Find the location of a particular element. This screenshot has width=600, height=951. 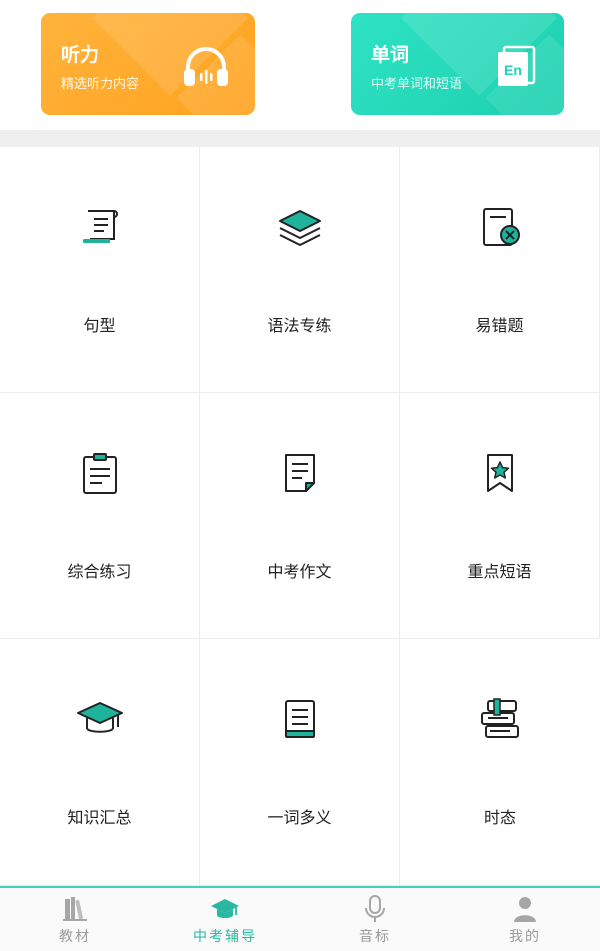

books-stack-icon is located at coordinates (500, 718).